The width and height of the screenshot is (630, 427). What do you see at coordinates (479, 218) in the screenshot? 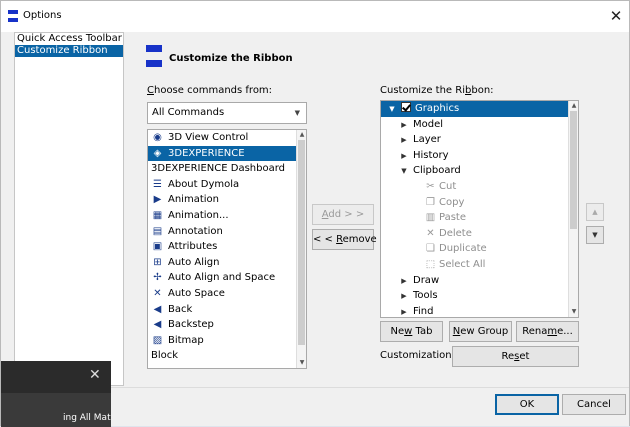
I see `ribbon-tree-node: ▥ Paste` at bounding box center [479, 218].